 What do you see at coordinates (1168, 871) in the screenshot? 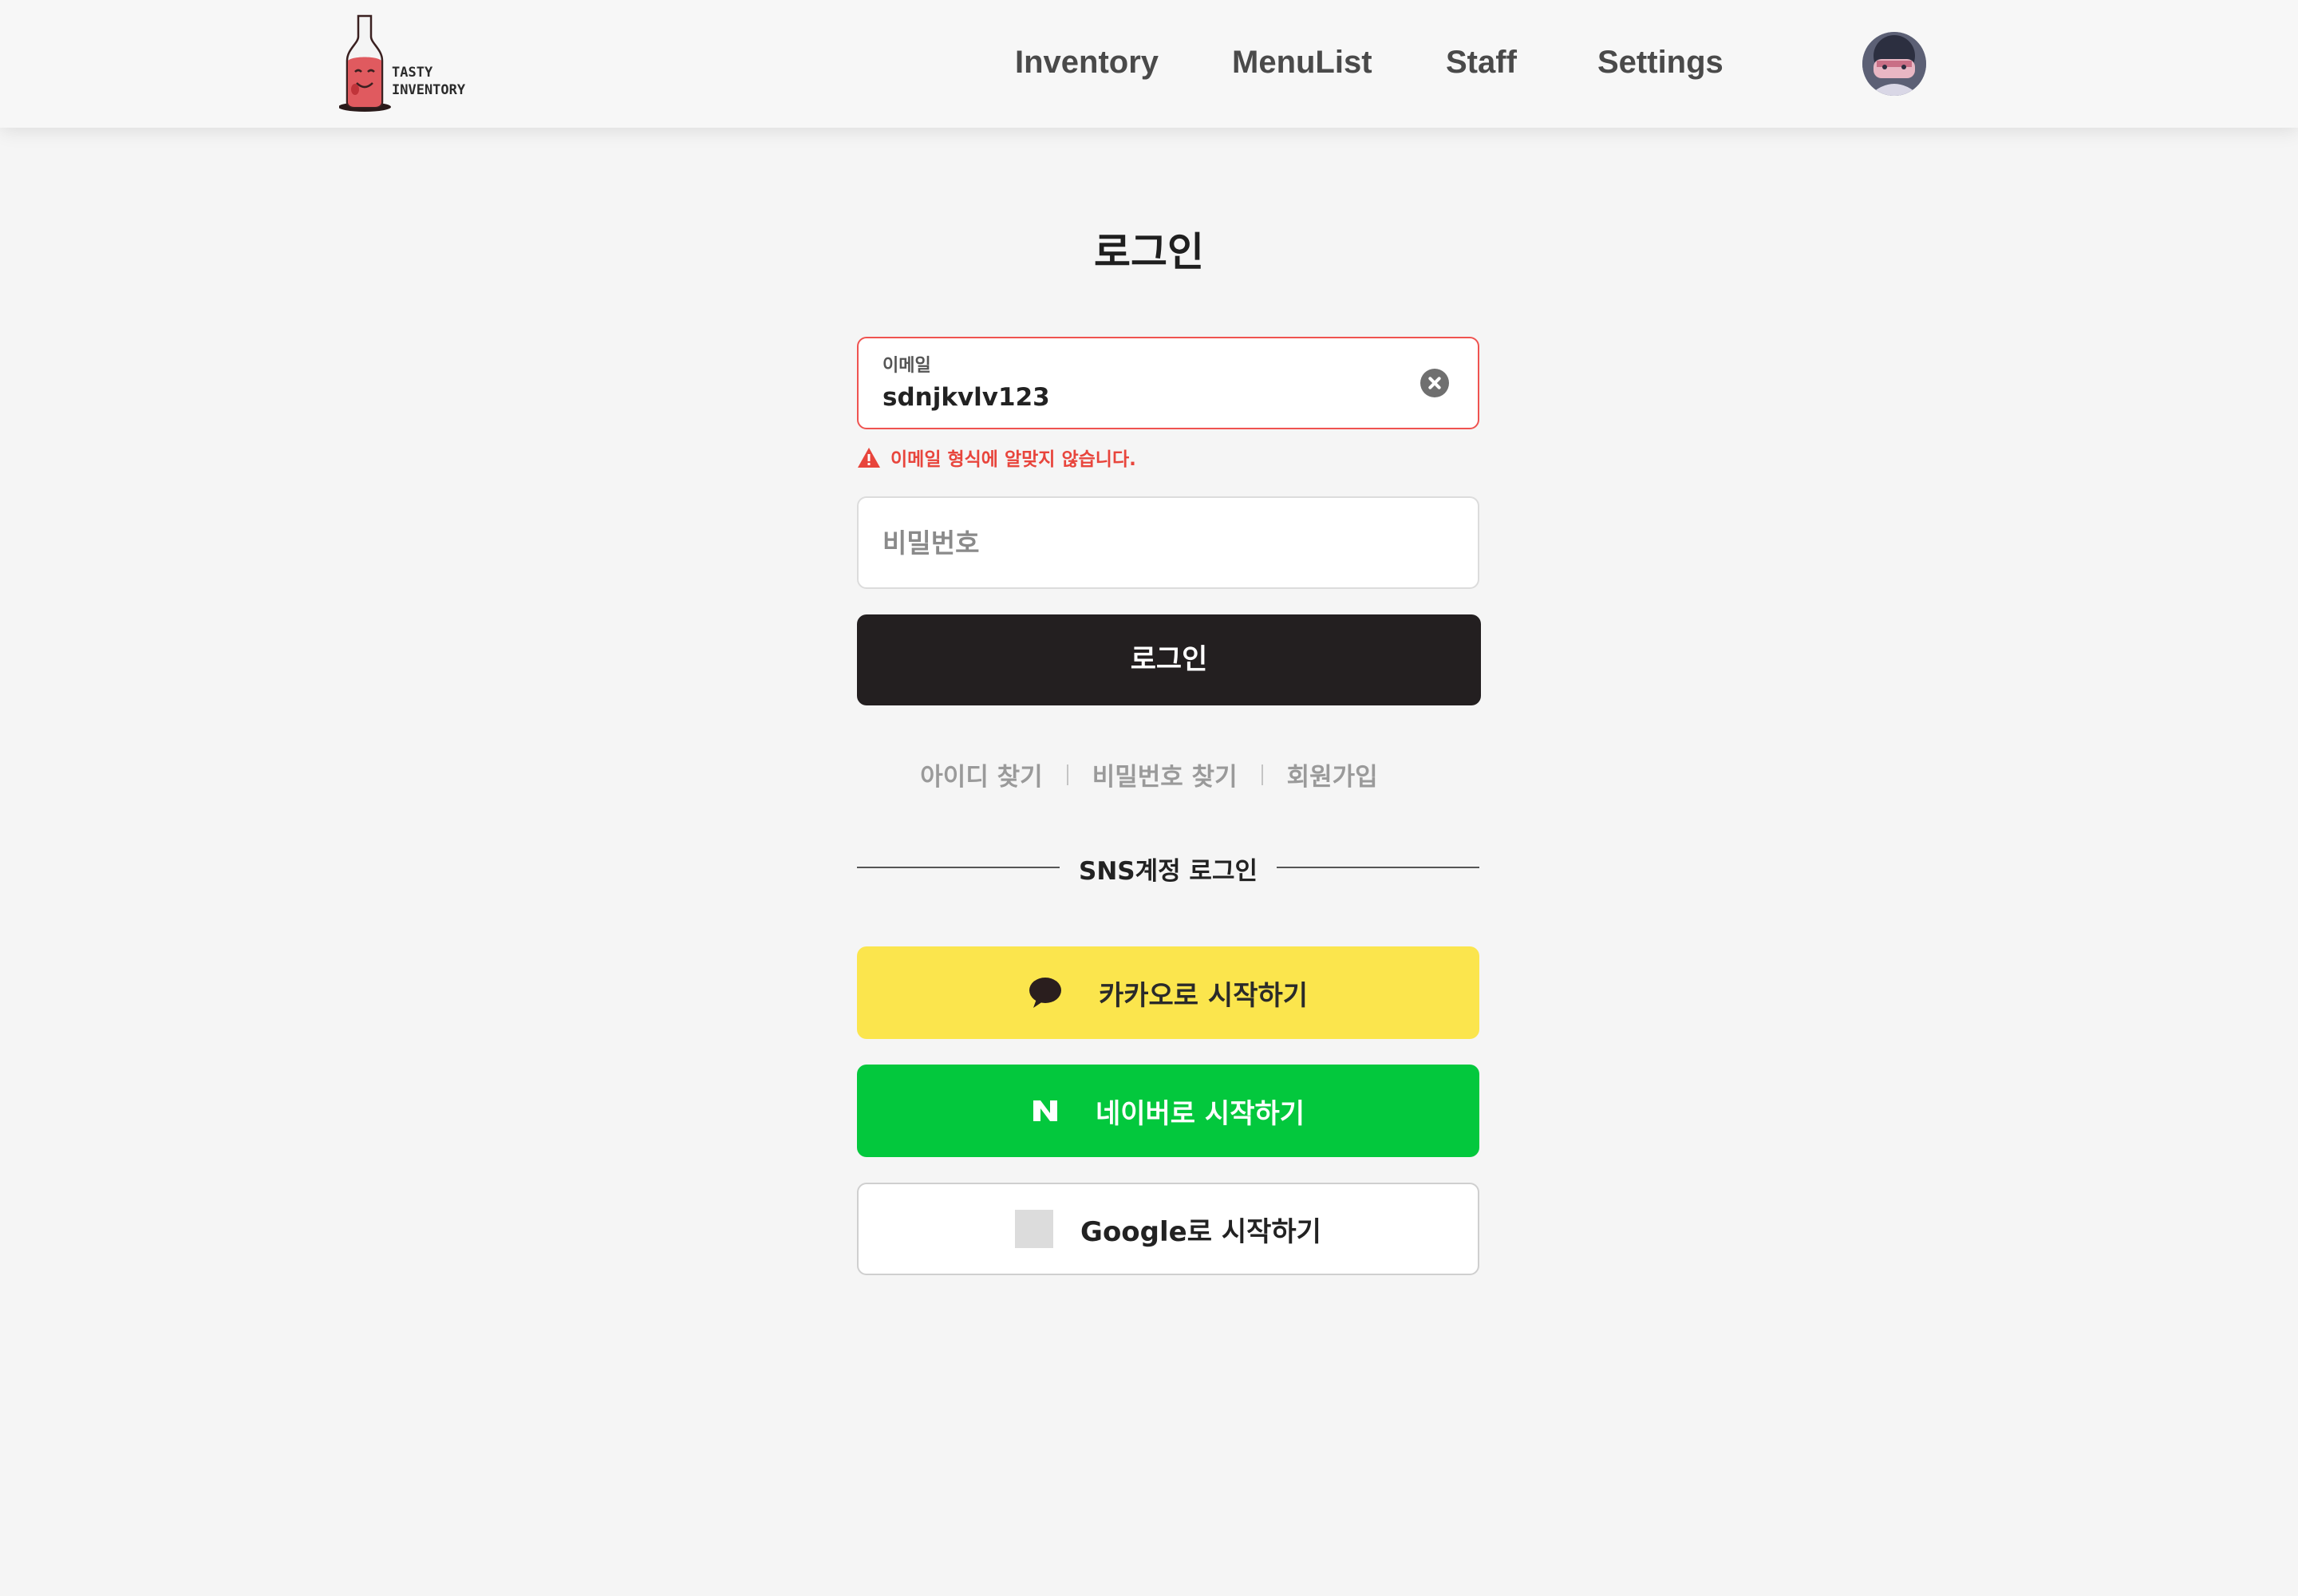
I see `sns-divider-label: SNS계정 로그인` at bounding box center [1168, 871].